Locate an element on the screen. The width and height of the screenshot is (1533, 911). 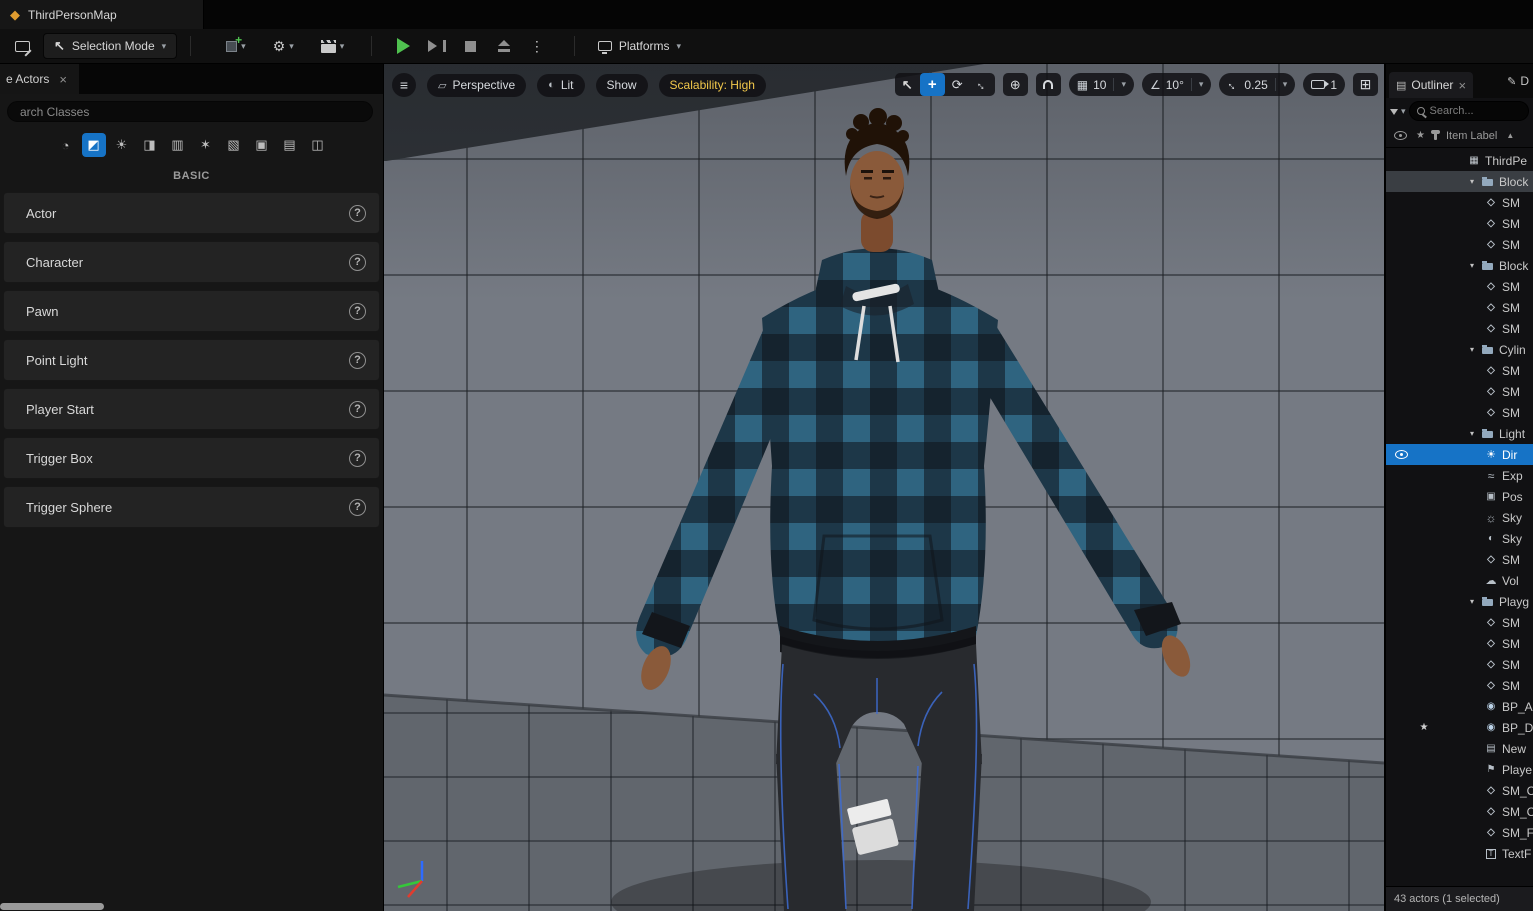
visibility-column-eye-icon is located at coordinates (1400, 135).